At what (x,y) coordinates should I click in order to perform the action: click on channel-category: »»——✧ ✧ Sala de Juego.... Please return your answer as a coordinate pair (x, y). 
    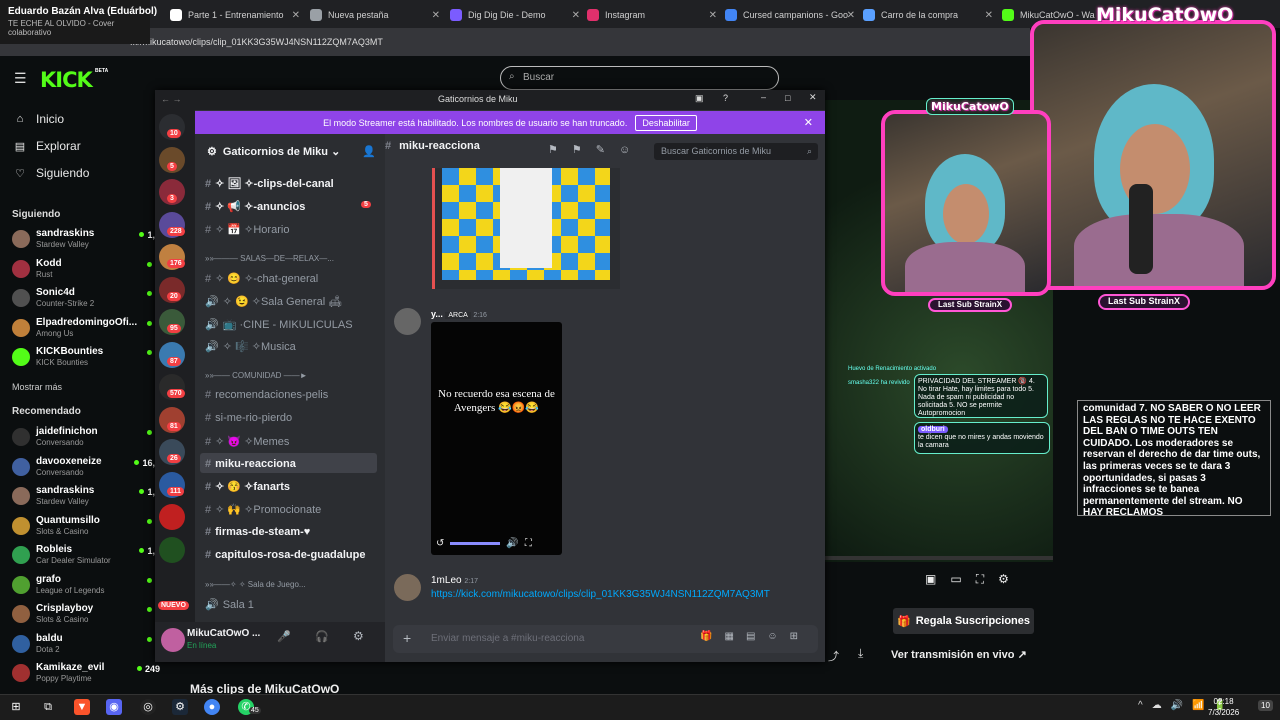
    Looking at the image, I should click on (255, 584).